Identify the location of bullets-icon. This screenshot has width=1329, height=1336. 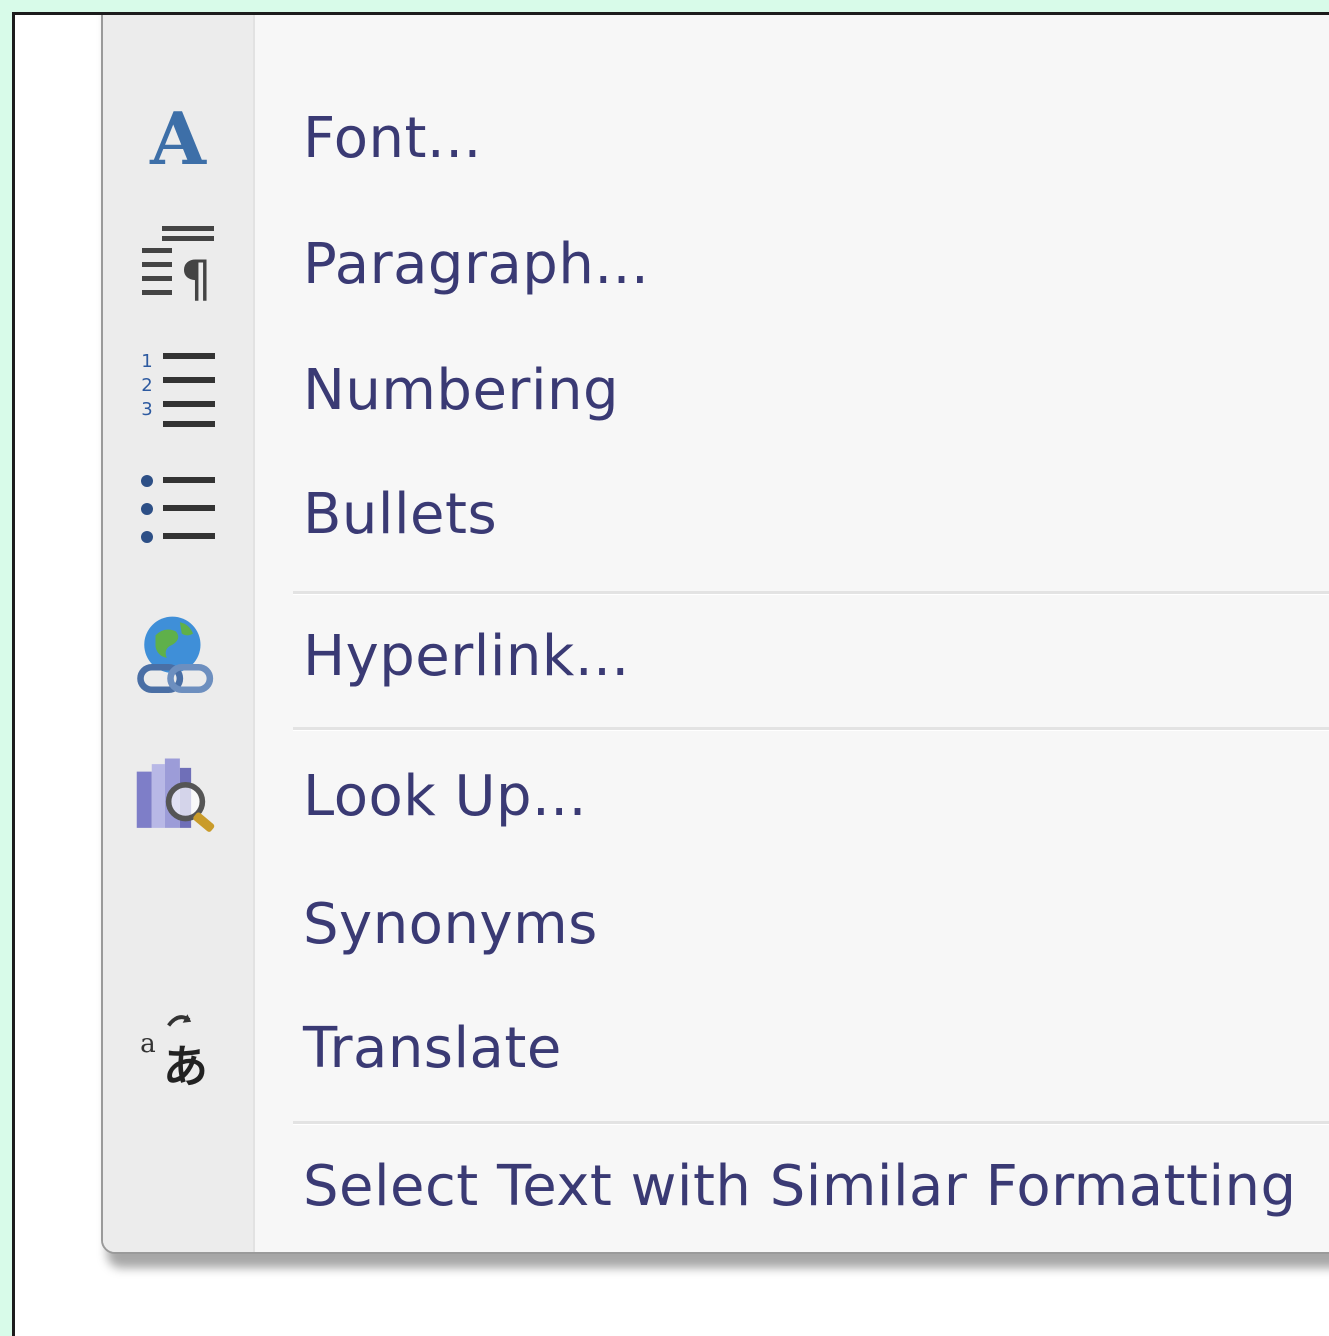
(178, 514).